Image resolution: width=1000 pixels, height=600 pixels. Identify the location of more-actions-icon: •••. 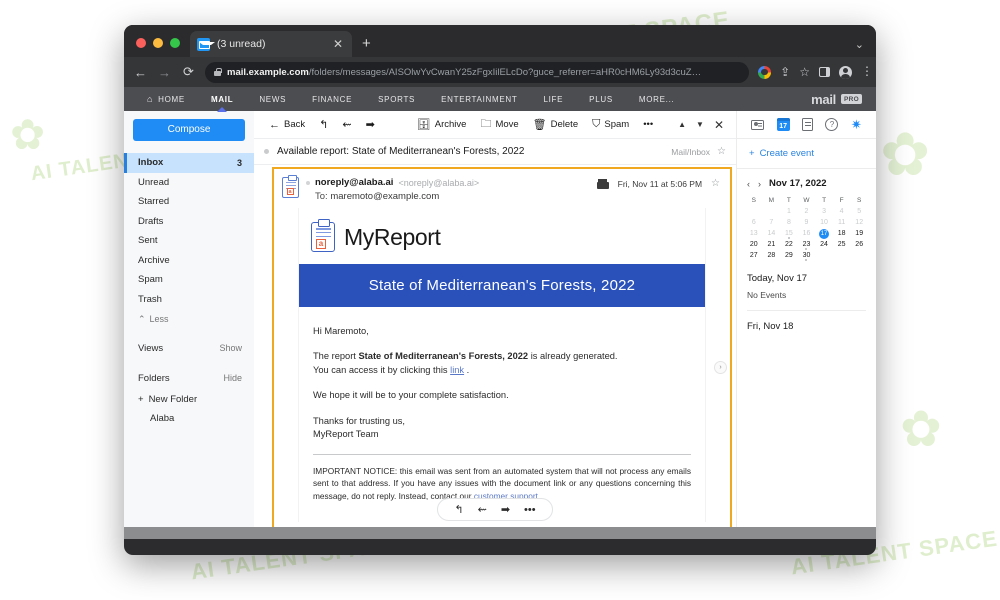
(530, 510).